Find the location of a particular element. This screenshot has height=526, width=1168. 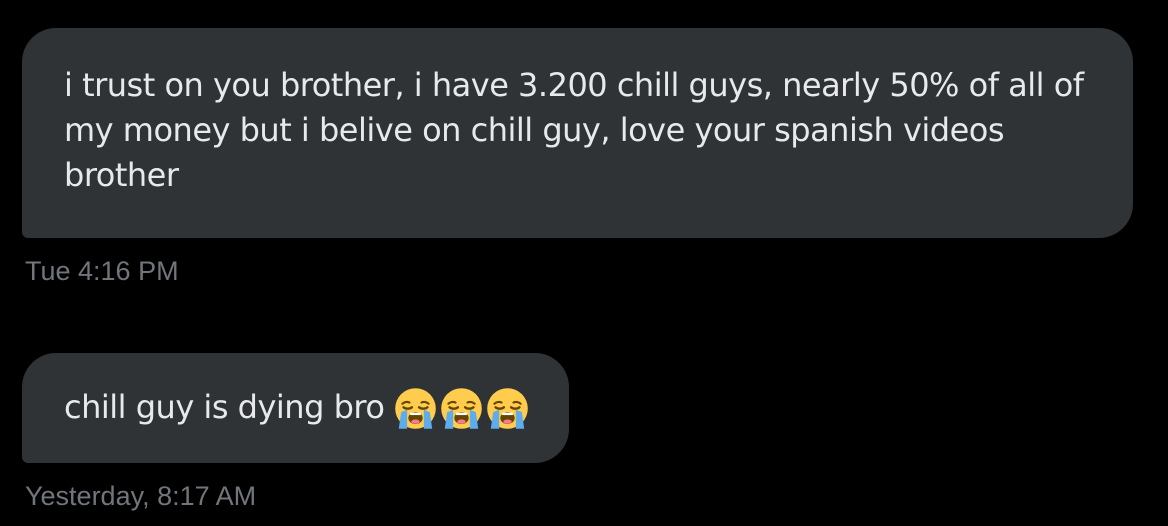

message-bubble: chill guy is dying bro is located at coordinates (296, 408).